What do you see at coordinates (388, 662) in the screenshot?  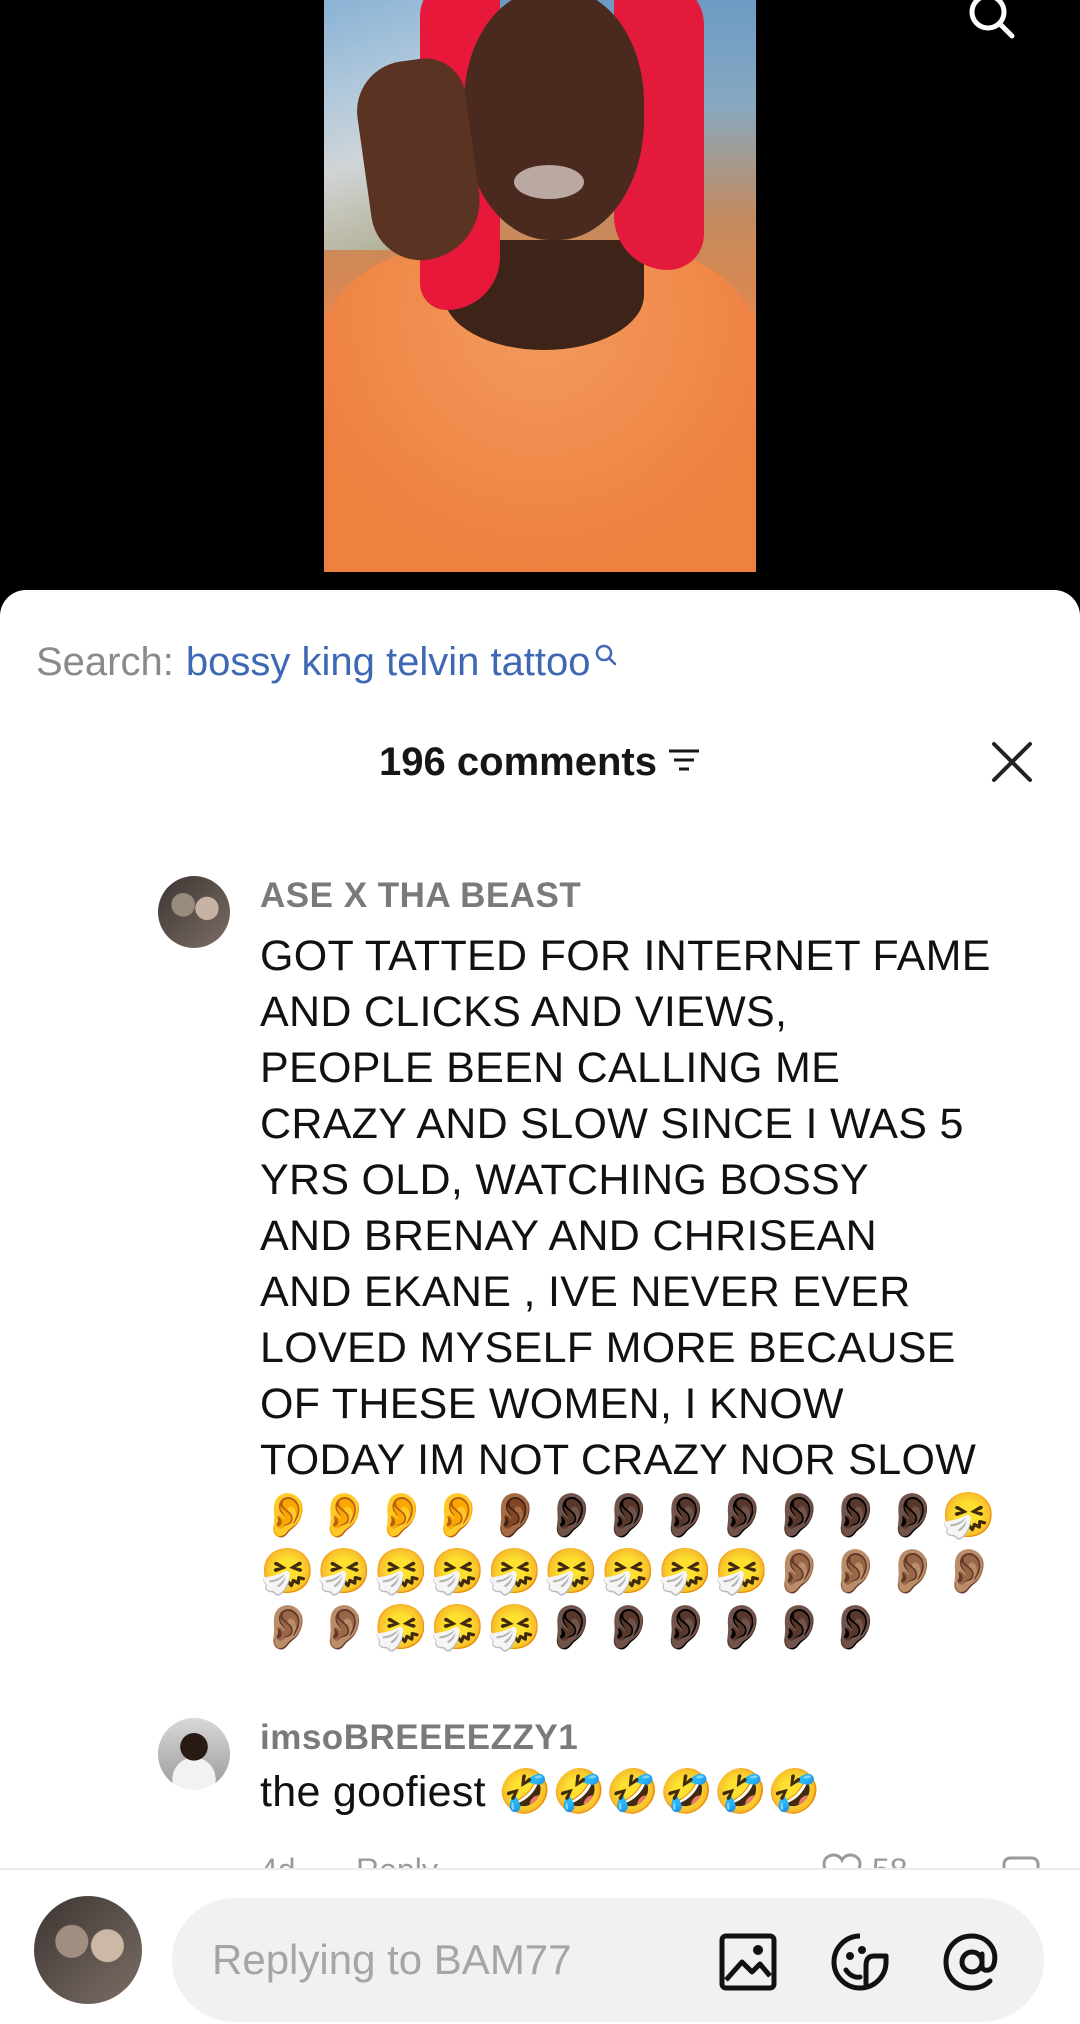 I see `search-term-link: bossy king telvin tattoo` at bounding box center [388, 662].